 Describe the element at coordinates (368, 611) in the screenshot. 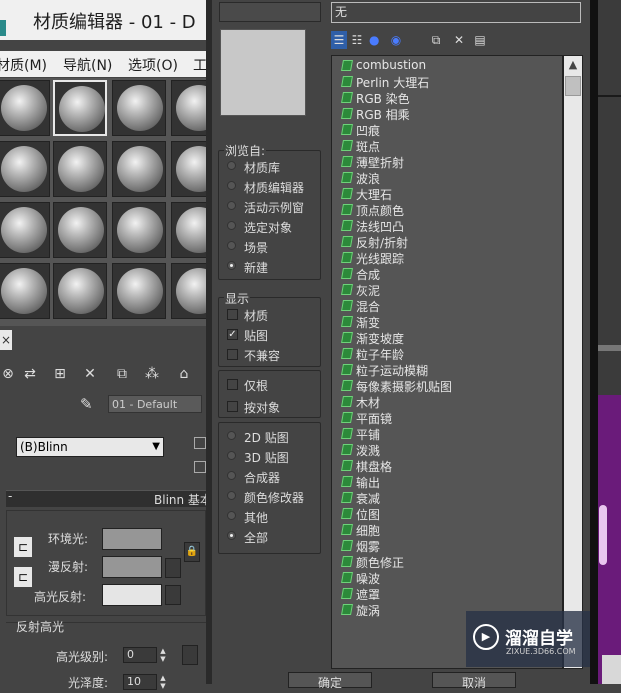

I see `map-list-item-label: 旋涡` at that location.